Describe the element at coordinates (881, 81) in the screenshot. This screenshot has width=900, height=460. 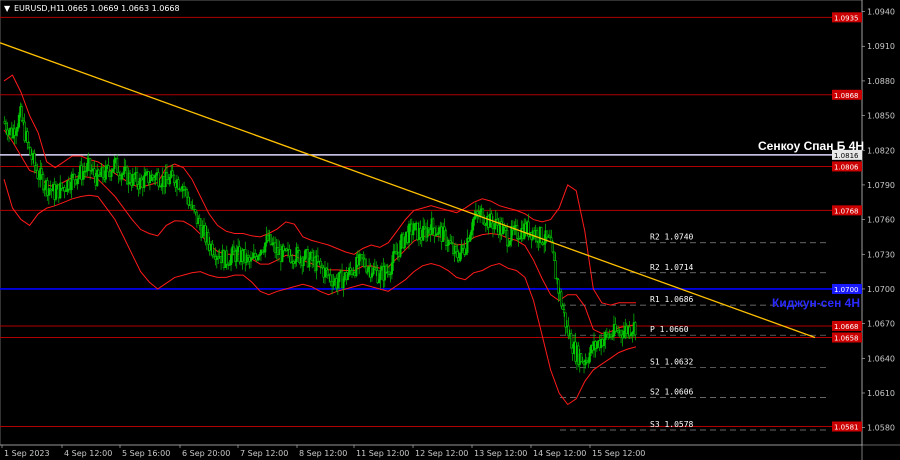
I see `y-tick-label: 1.0880` at that location.